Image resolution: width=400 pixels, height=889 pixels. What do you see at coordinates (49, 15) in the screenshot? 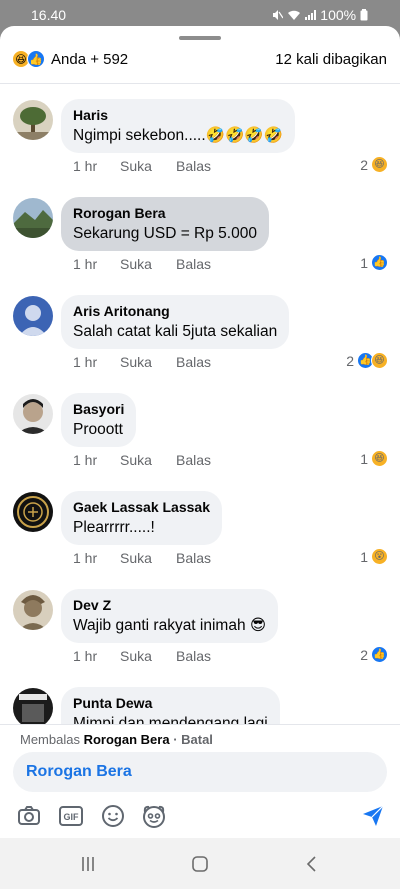
I see `status-time: 16.40` at bounding box center [49, 15].